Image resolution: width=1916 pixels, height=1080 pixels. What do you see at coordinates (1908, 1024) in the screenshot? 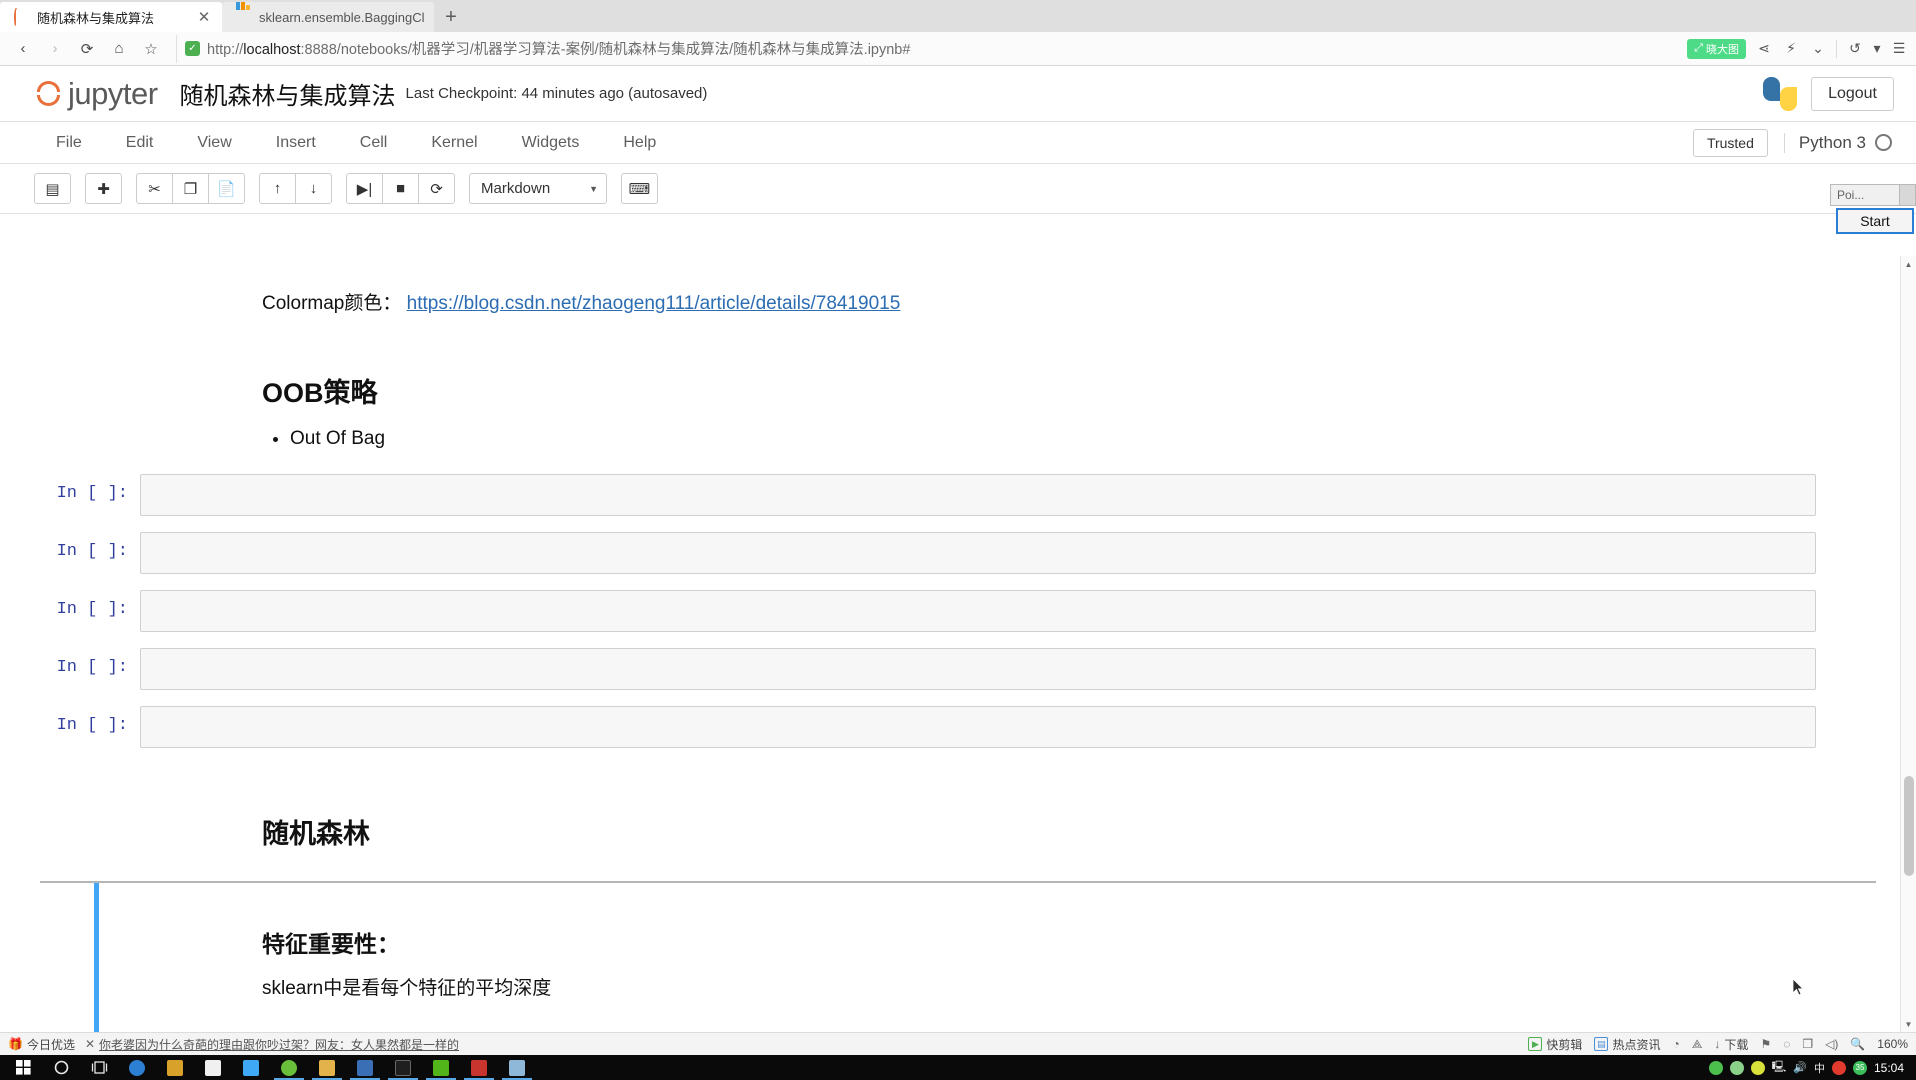
I see `scroll-down-icon: ▼` at bounding box center [1908, 1024].